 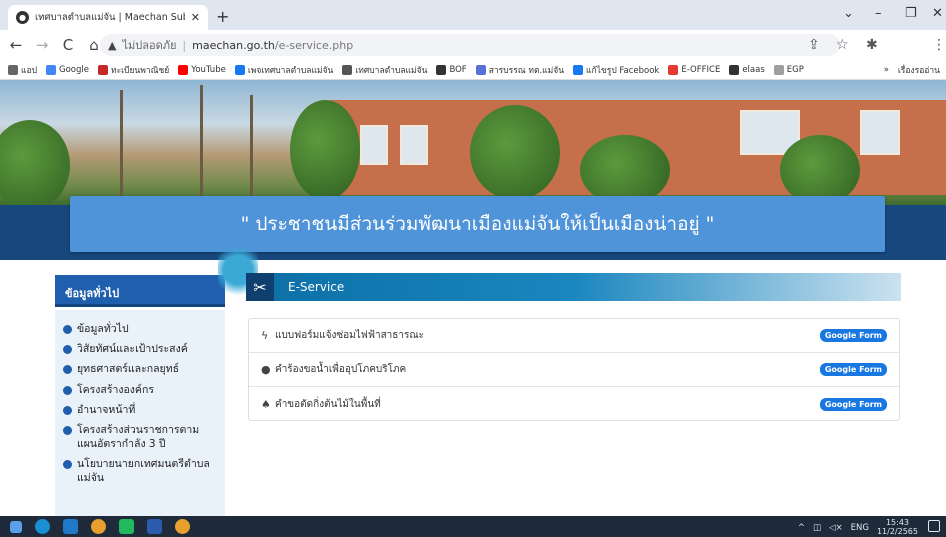 I want to click on bookmarks-overflow-button: », so click(x=886, y=70).